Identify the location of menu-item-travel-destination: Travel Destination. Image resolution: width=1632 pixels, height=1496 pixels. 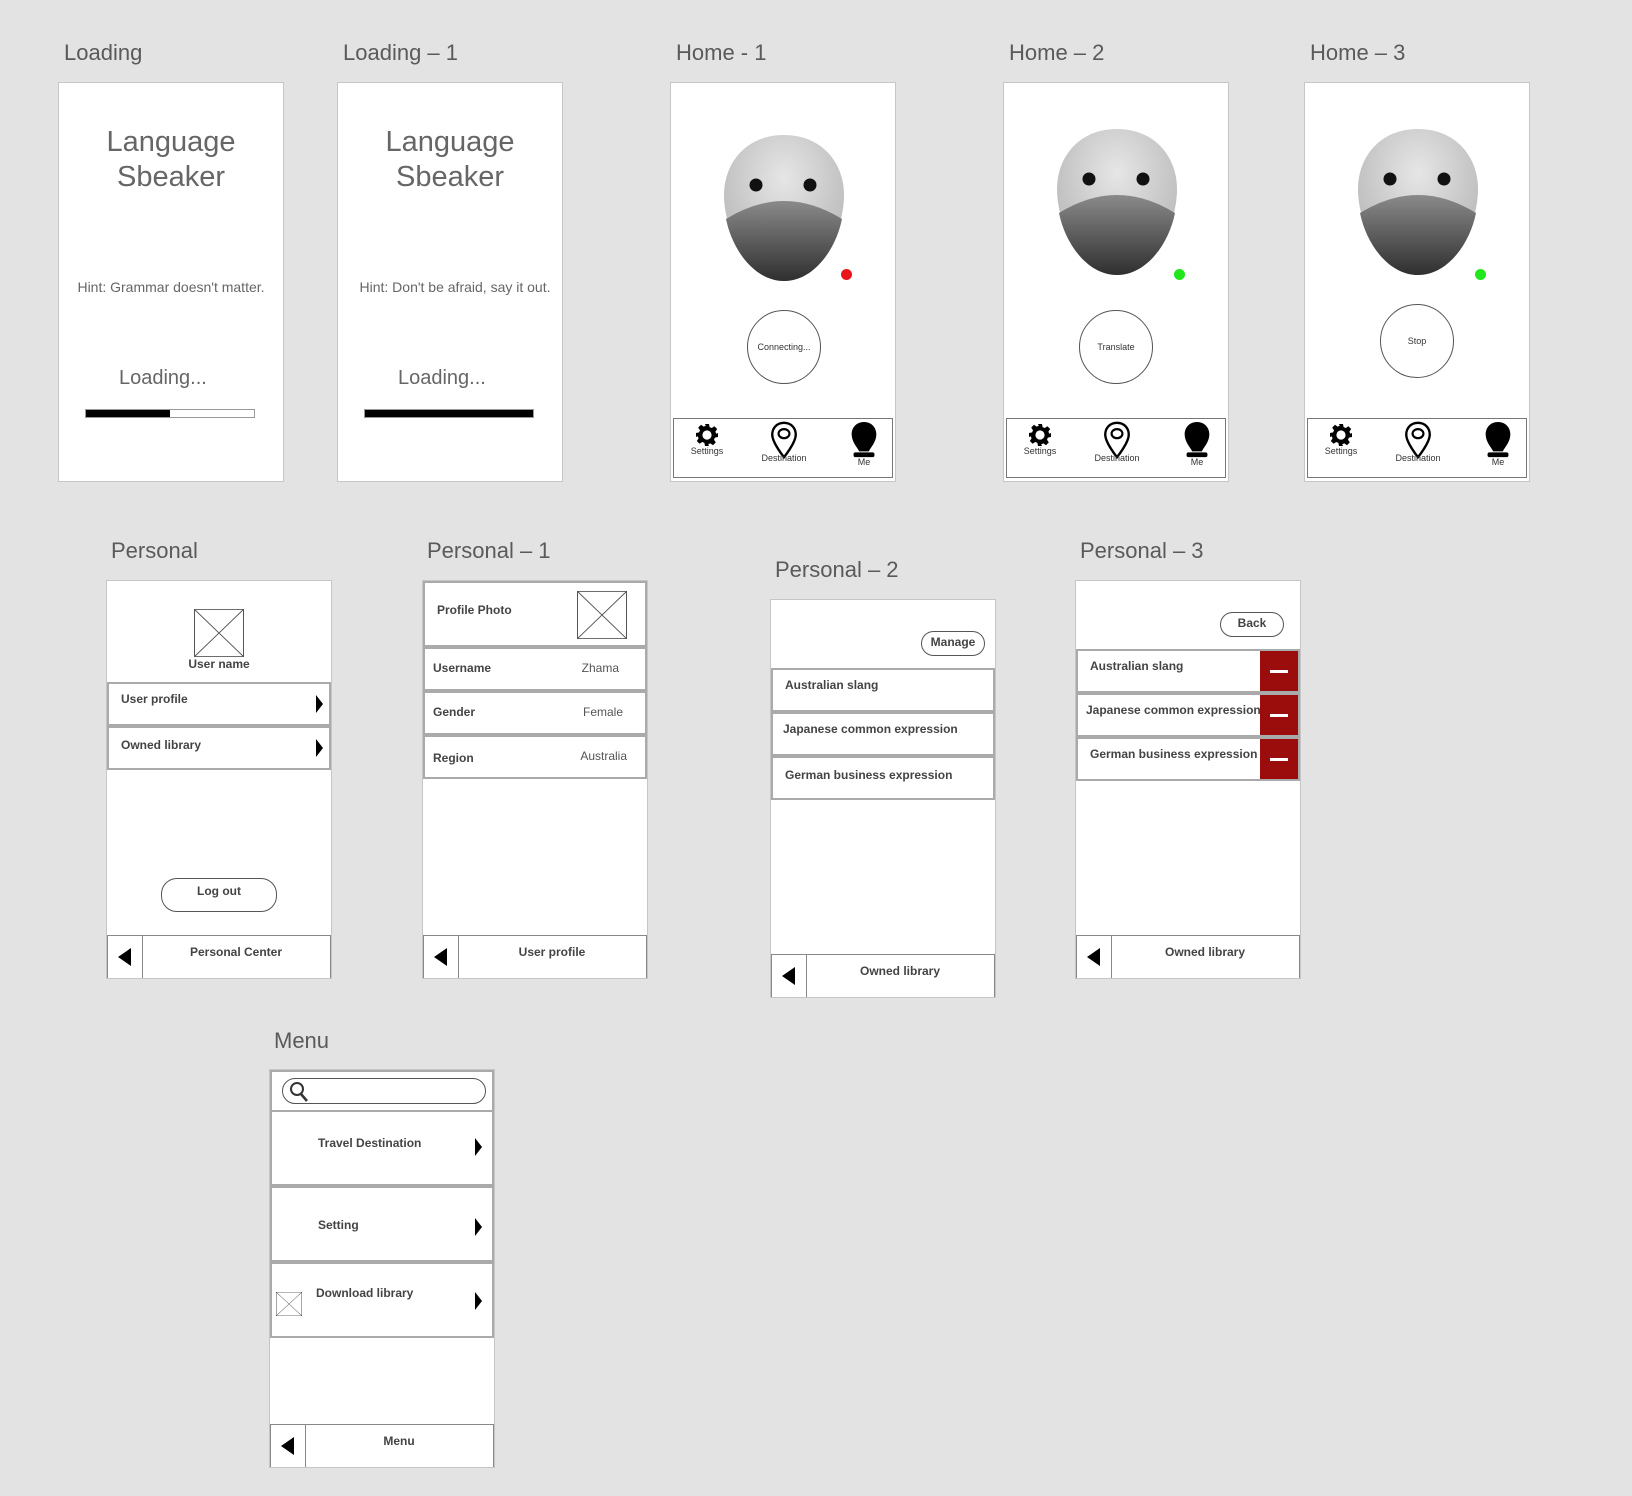
(382, 1148).